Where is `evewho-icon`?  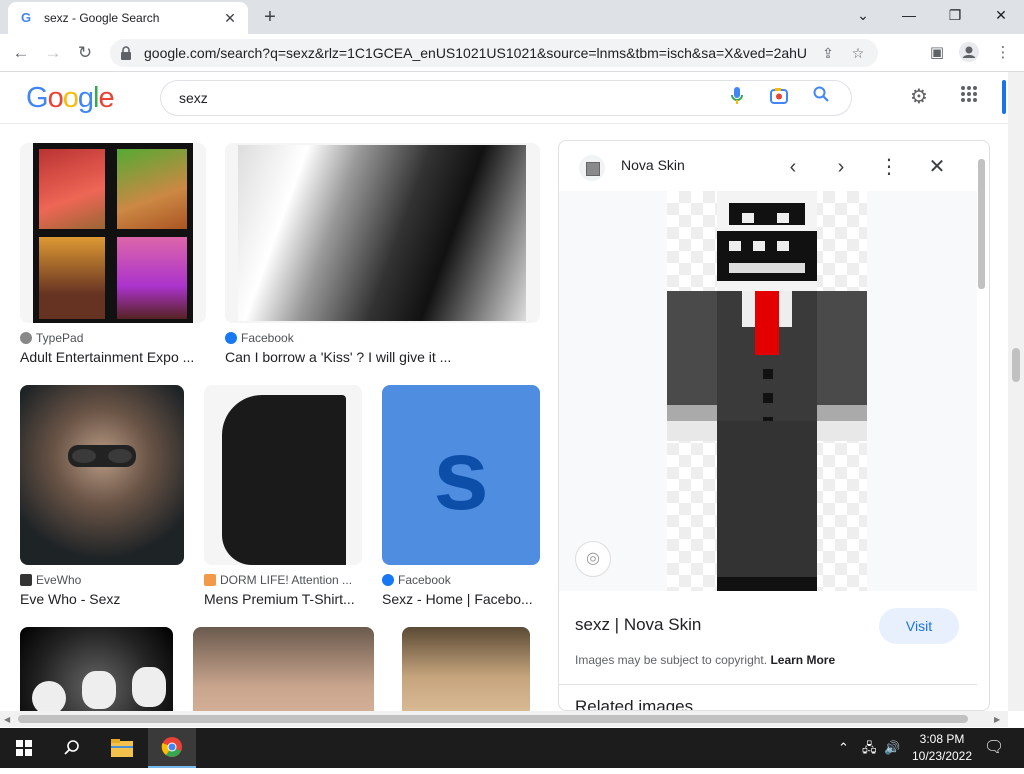 evewho-icon is located at coordinates (26, 580).